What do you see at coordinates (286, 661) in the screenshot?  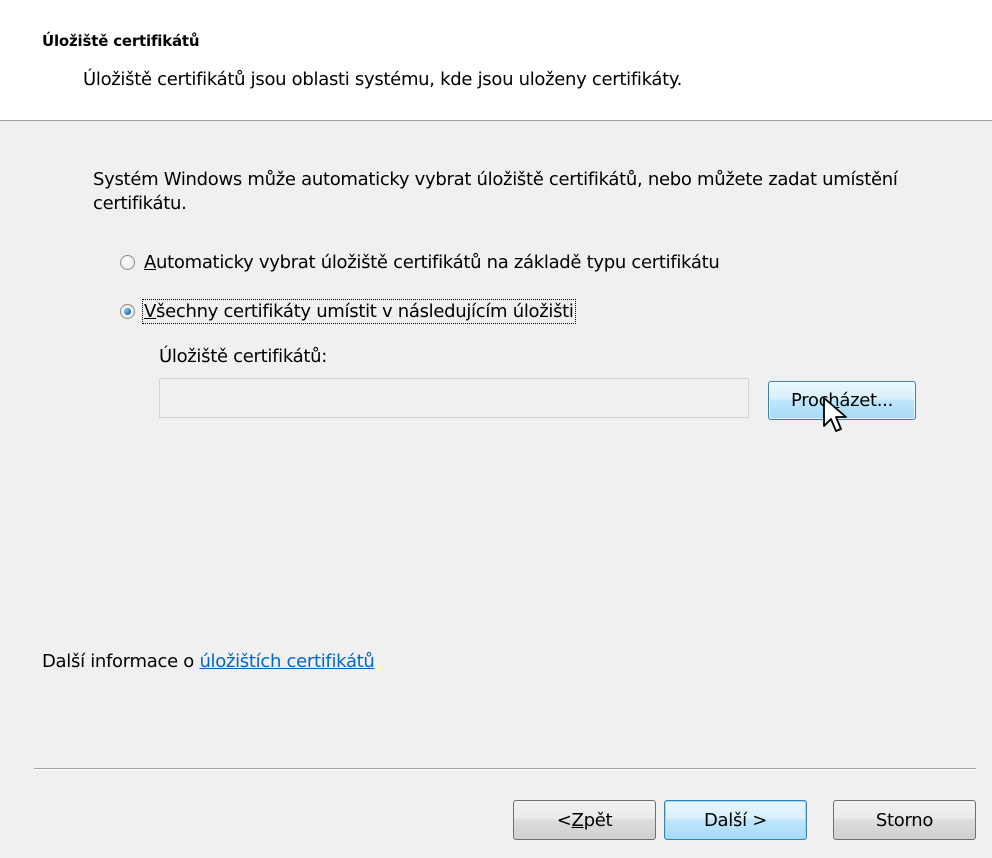 I see `more-info-link: úložištích certifikátů` at bounding box center [286, 661].